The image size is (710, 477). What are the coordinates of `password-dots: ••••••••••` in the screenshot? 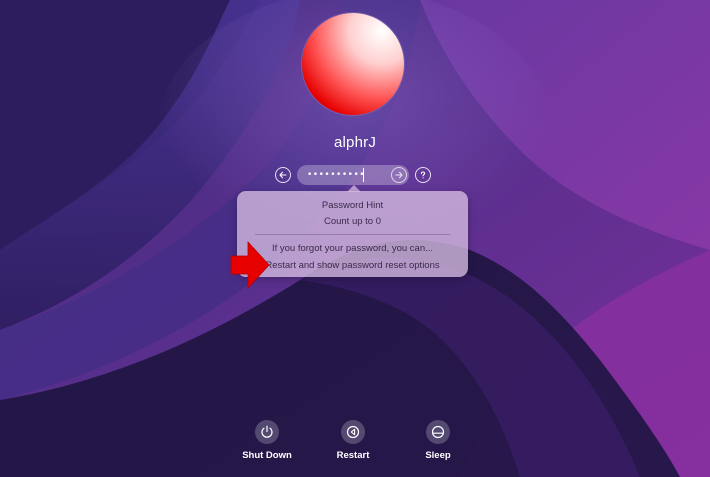 It's located at (336, 175).